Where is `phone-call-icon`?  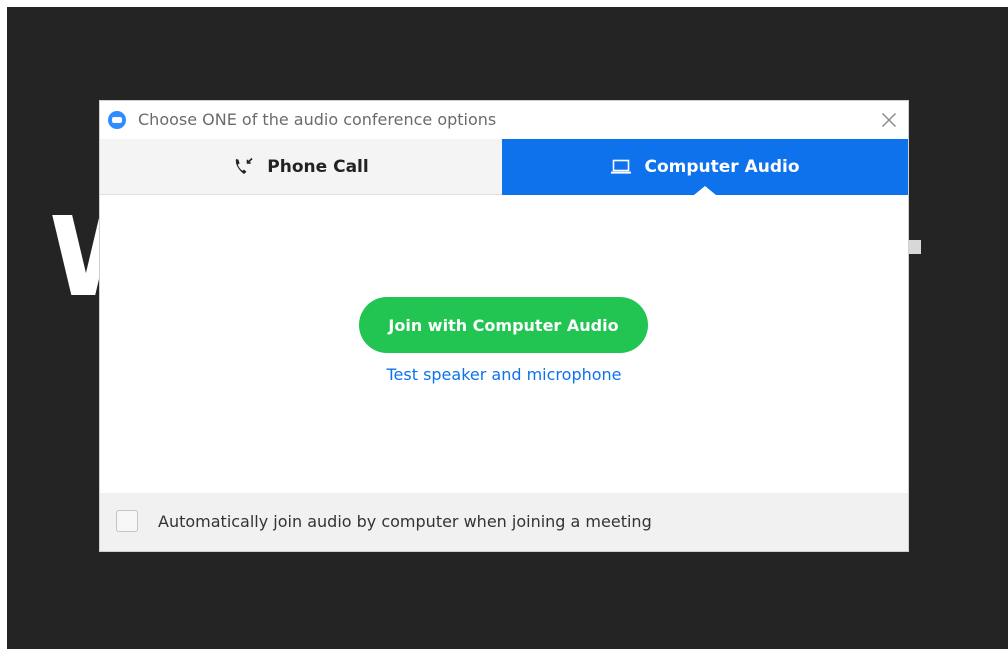 phone-call-icon is located at coordinates (244, 167).